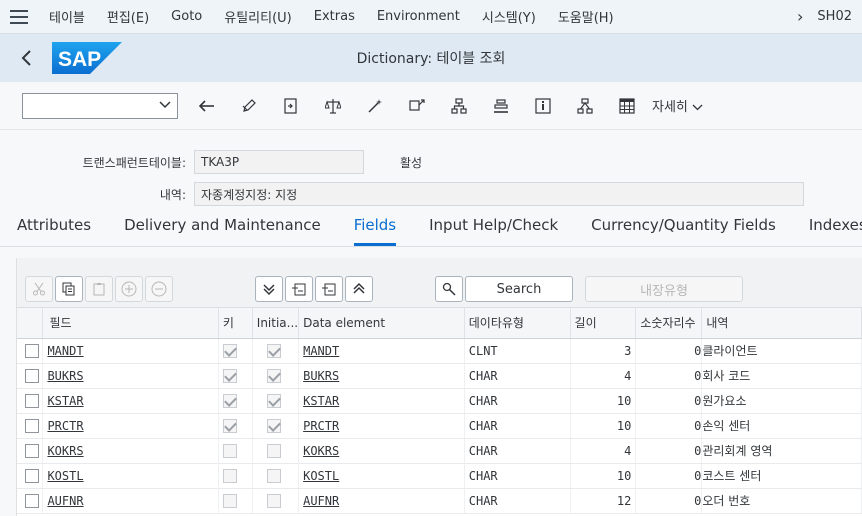 This screenshot has width=862, height=516. I want to click on table-row: PRCTR PRCTR CHAR 10 0 손익 센터, so click(439, 426).